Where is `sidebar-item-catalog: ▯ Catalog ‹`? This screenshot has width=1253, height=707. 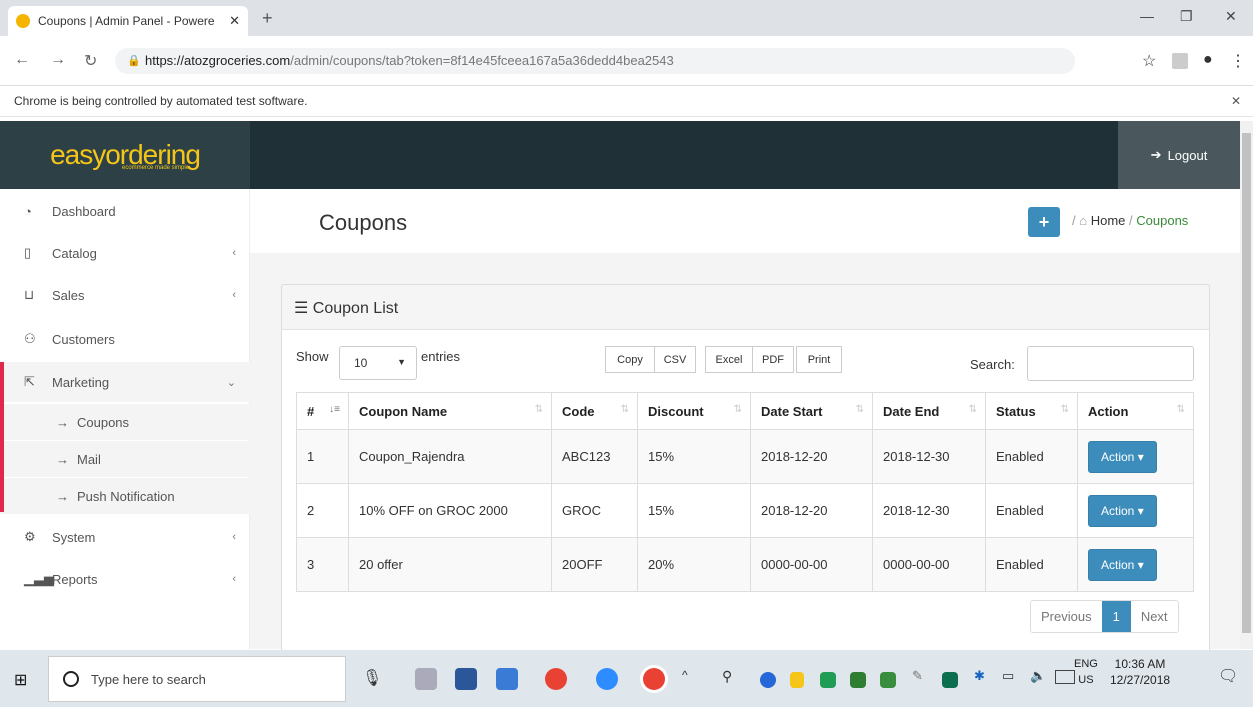 sidebar-item-catalog: ▯ Catalog ‹ is located at coordinates (125, 253).